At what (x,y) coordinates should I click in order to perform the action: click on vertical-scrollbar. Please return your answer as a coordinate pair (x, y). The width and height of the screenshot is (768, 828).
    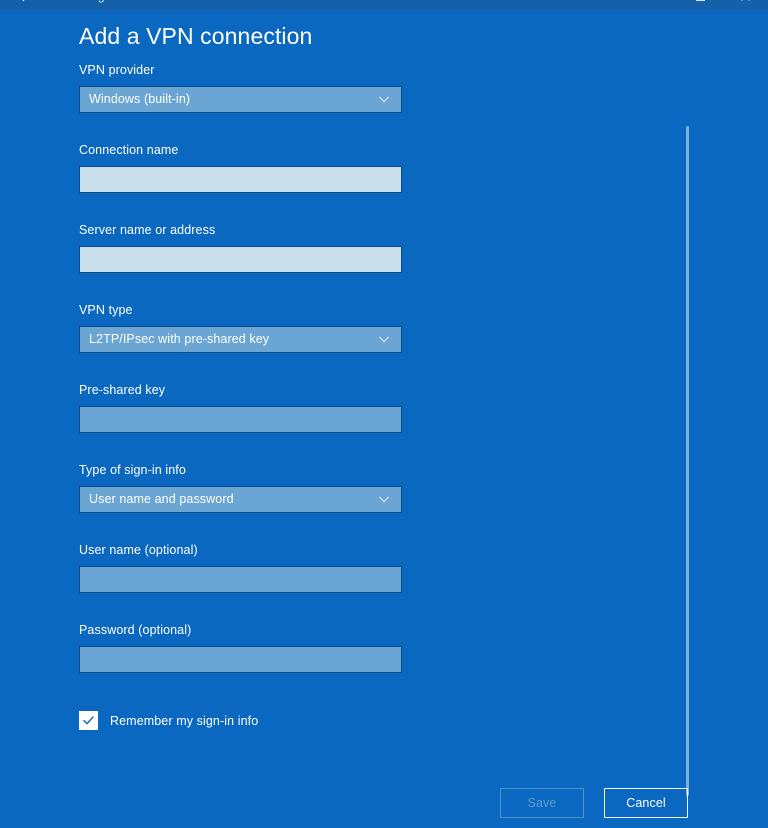
    Looking at the image, I should click on (687, 461).